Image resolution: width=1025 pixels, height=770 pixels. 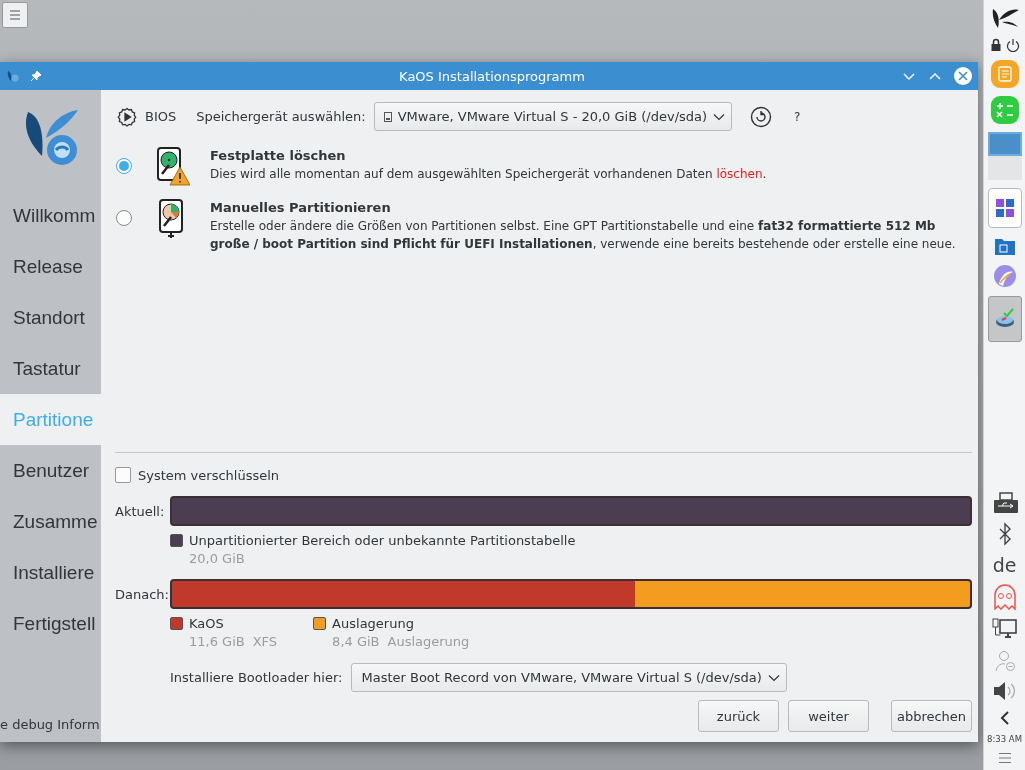 I want to click on encrypt-label: System verschlüsseln, so click(x=209, y=475).